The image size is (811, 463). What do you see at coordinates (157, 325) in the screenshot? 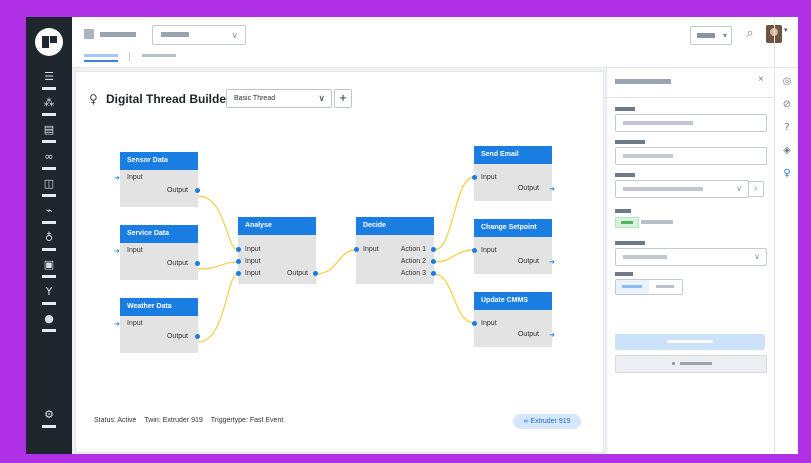
I see `node-weather-data: Weather Data ➔ Input Output` at bounding box center [157, 325].